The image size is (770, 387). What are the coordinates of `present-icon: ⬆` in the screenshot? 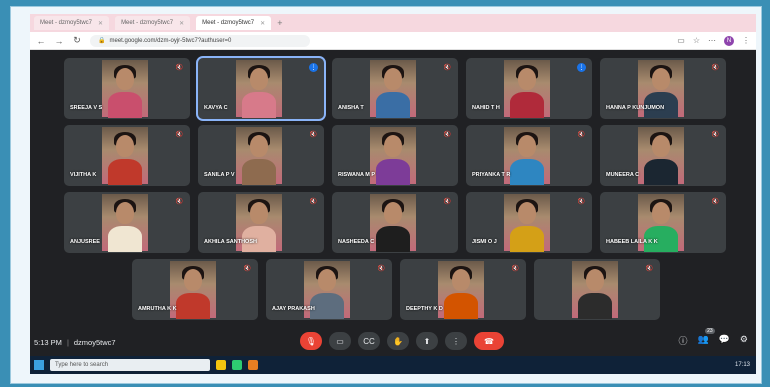 It's located at (427, 341).